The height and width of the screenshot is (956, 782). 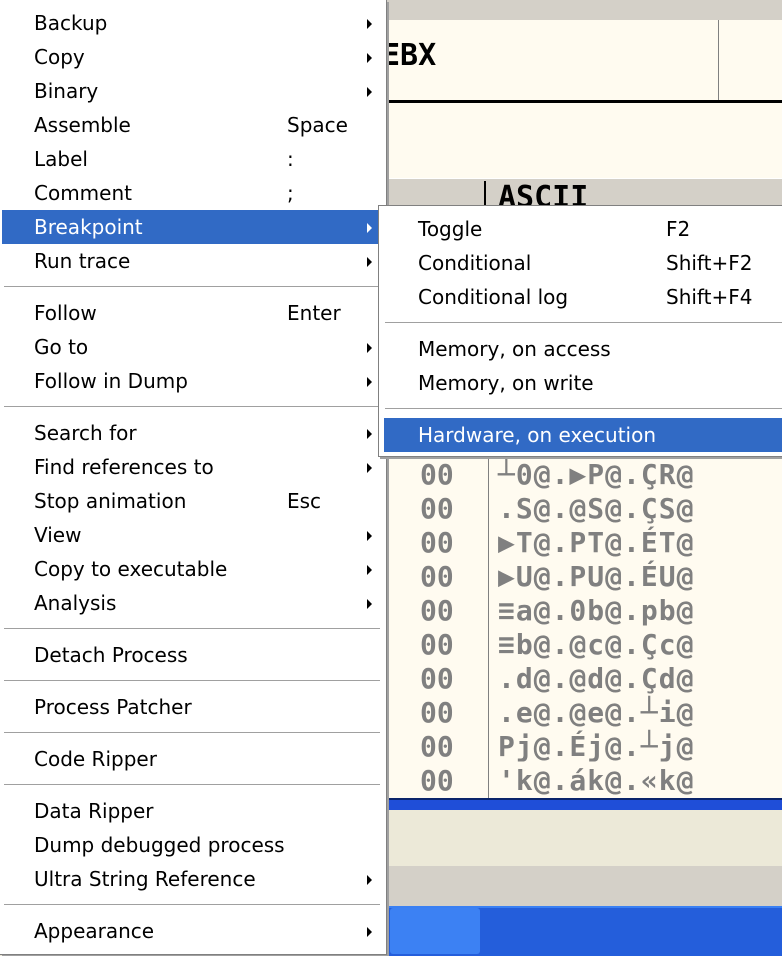 I want to click on menu-item-breakpoint: Breakpoint, so click(x=193, y=227).